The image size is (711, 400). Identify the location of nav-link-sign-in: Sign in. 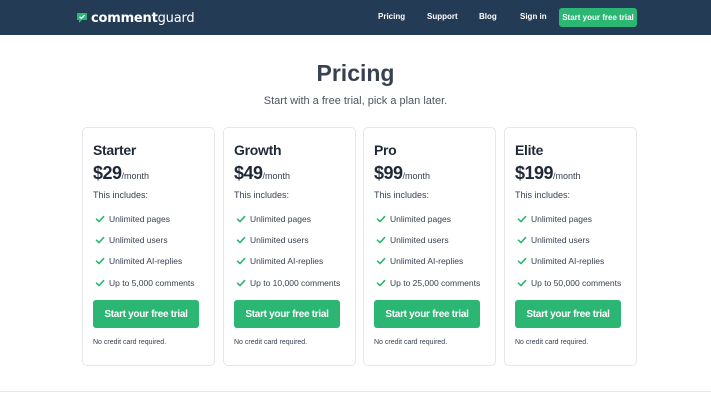
(533, 16).